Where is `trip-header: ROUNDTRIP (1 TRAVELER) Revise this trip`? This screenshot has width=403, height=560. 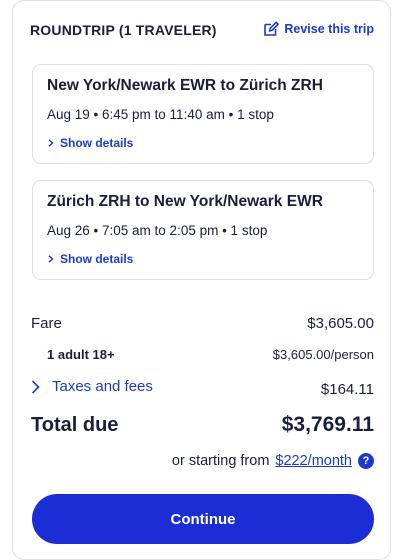 trip-header: ROUNDTRIP (1 TRAVELER) Revise this trip is located at coordinates (202, 31).